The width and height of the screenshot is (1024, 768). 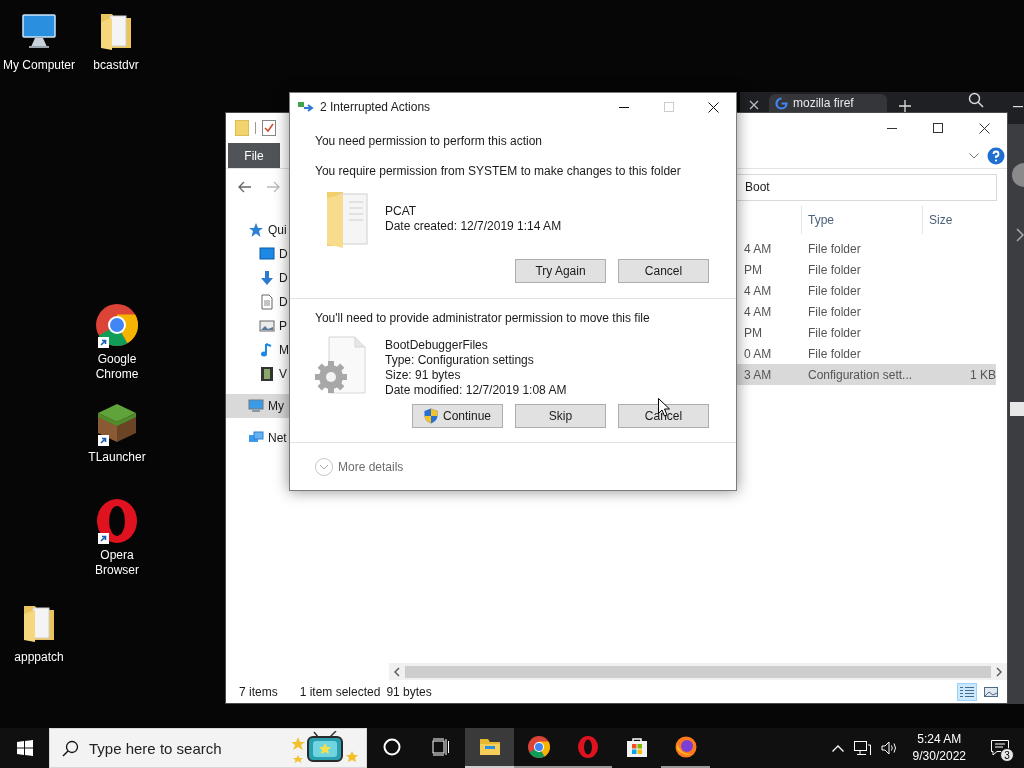 What do you see at coordinates (376, 107) in the screenshot?
I see `dialog-title: 2 Interrupted Actions` at bounding box center [376, 107].